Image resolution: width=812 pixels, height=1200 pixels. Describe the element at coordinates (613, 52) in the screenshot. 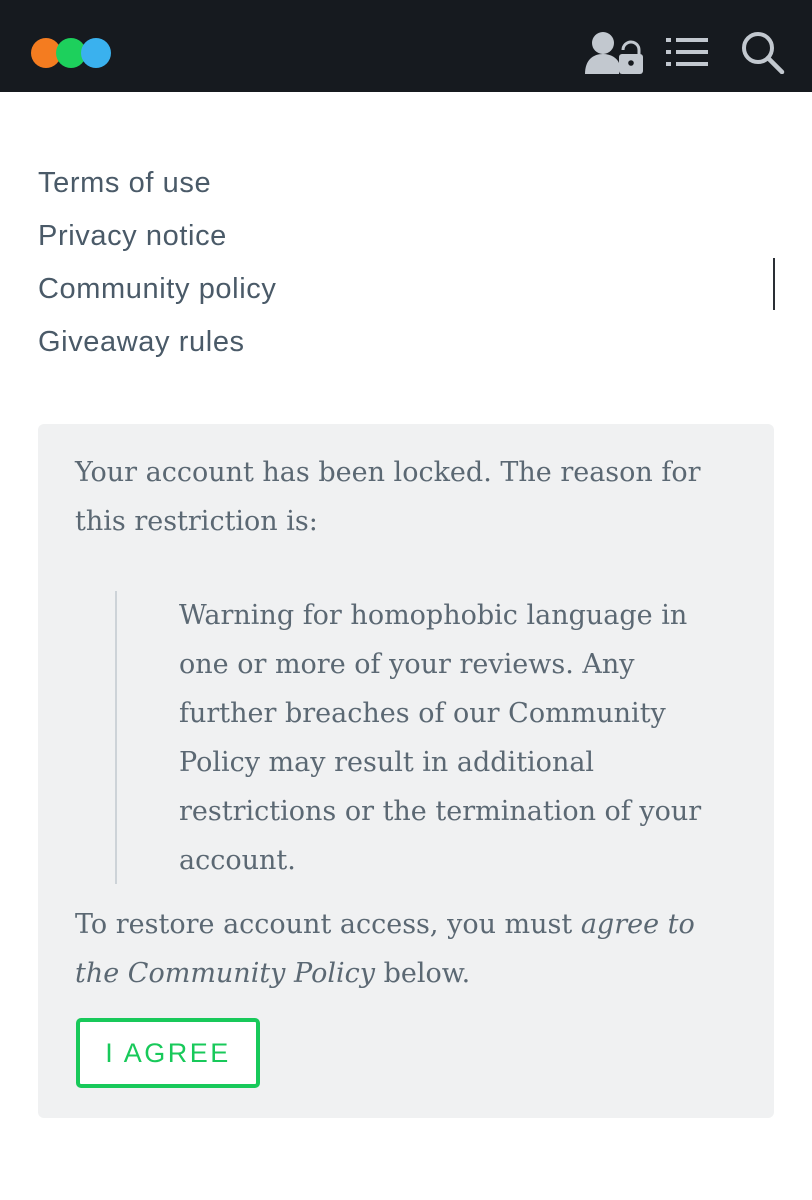

I see `account-lock-icon` at that location.